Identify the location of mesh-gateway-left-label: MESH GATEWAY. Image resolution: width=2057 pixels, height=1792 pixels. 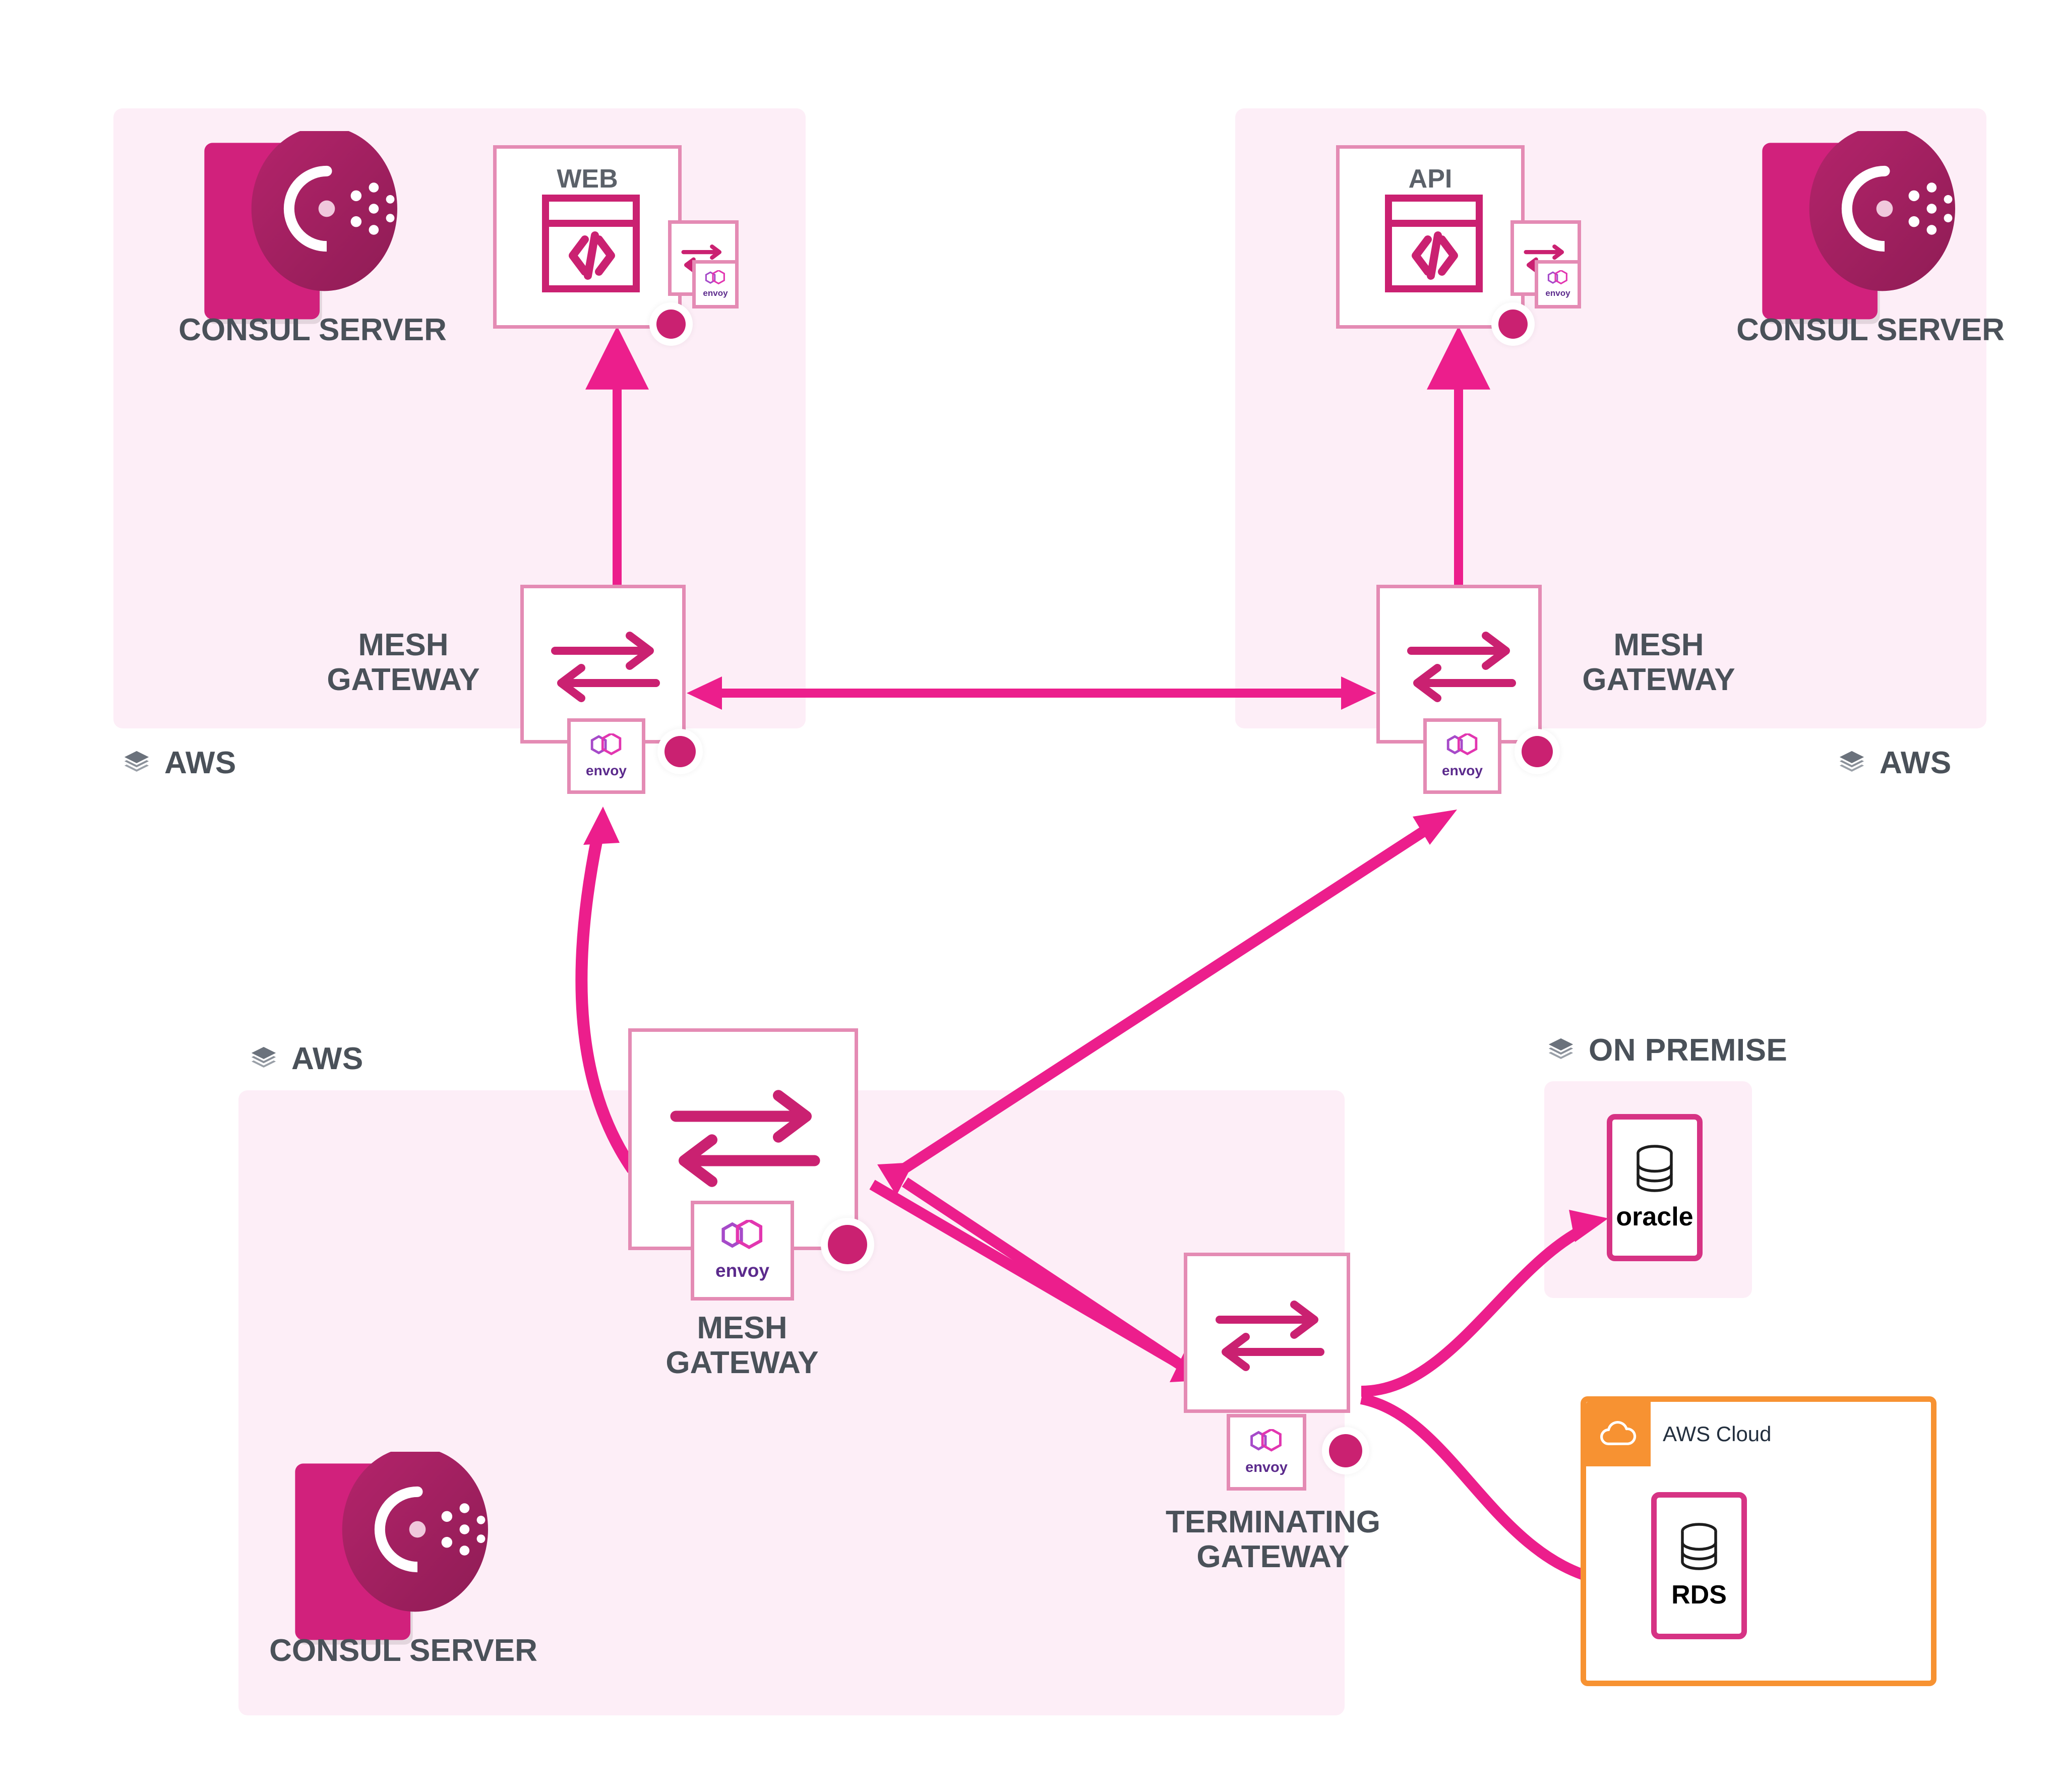
(403, 663).